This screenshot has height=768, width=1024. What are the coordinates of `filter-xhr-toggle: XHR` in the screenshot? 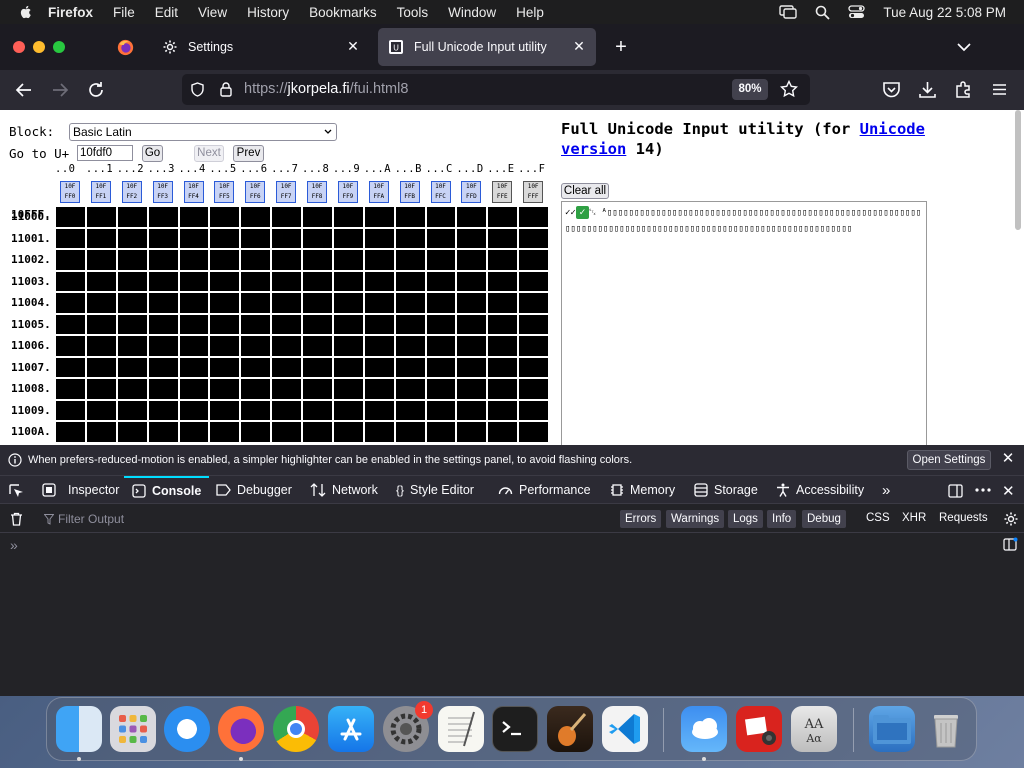 It's located at (914, 518).